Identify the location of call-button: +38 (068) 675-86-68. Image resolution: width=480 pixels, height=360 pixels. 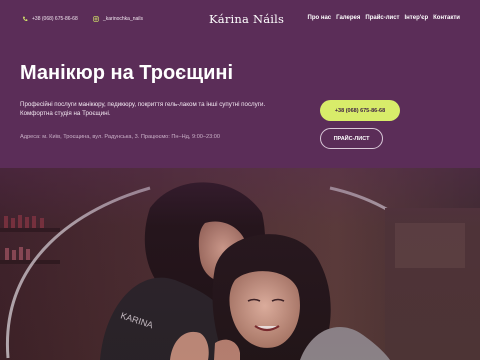
(360, 110).